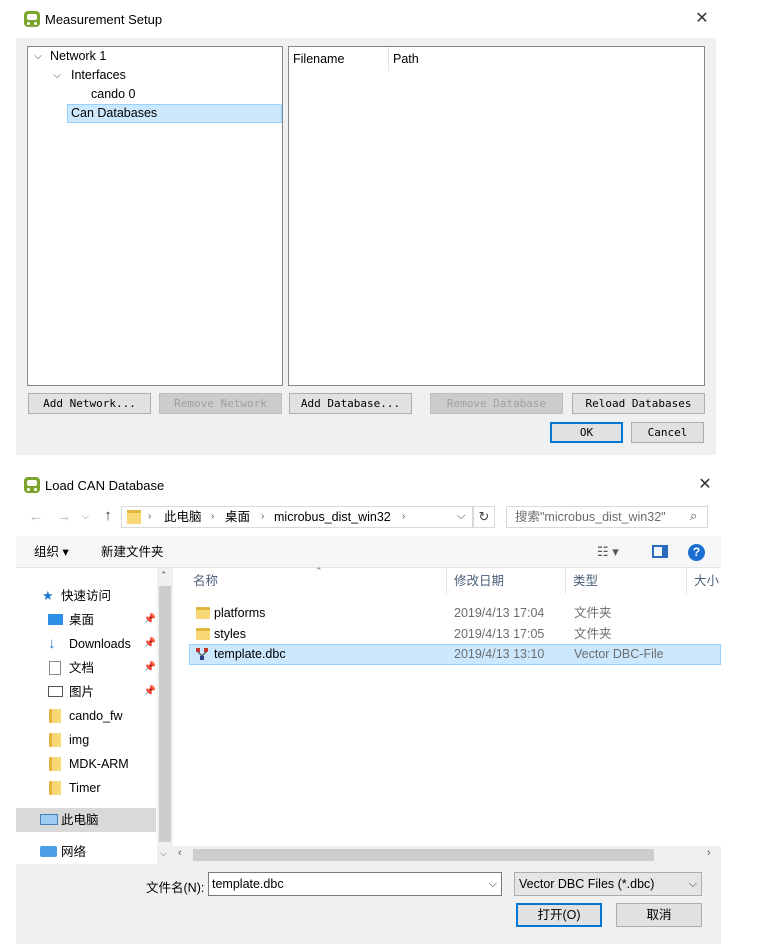 The height and width of the screenshot is (944, 777). What do you see at coordinates (339, 59) in the screenshot?
I see `column-header-filename: Filename` at bounding box center [339, 59].